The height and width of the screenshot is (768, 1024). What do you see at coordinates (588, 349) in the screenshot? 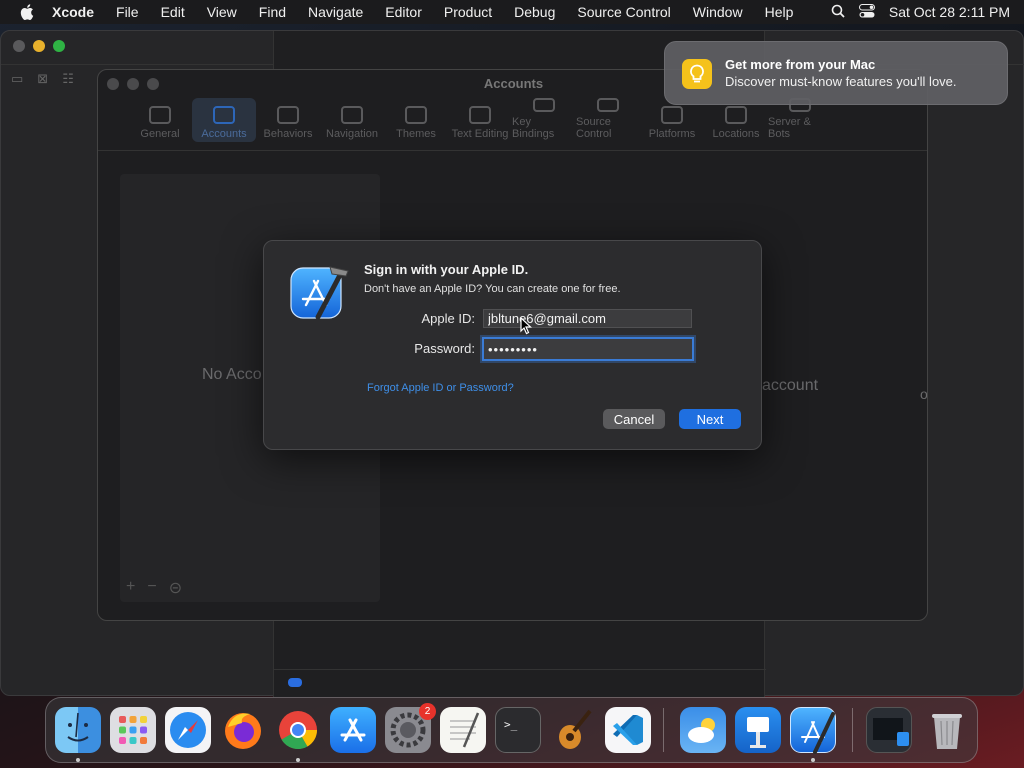
I see `password-field` at bounding box center [588, 349].